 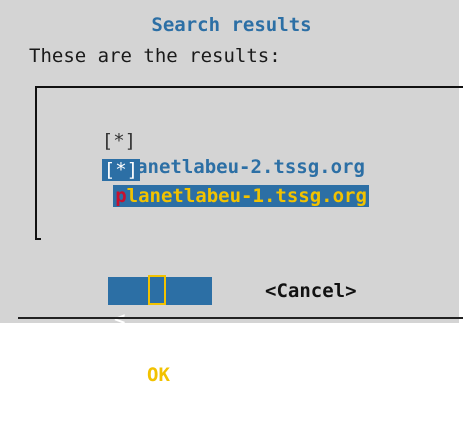 What do you see at coordinates (158, 375) in the screenshot?
I see `ok-button-label: OK` at bounding box center [158, 375].